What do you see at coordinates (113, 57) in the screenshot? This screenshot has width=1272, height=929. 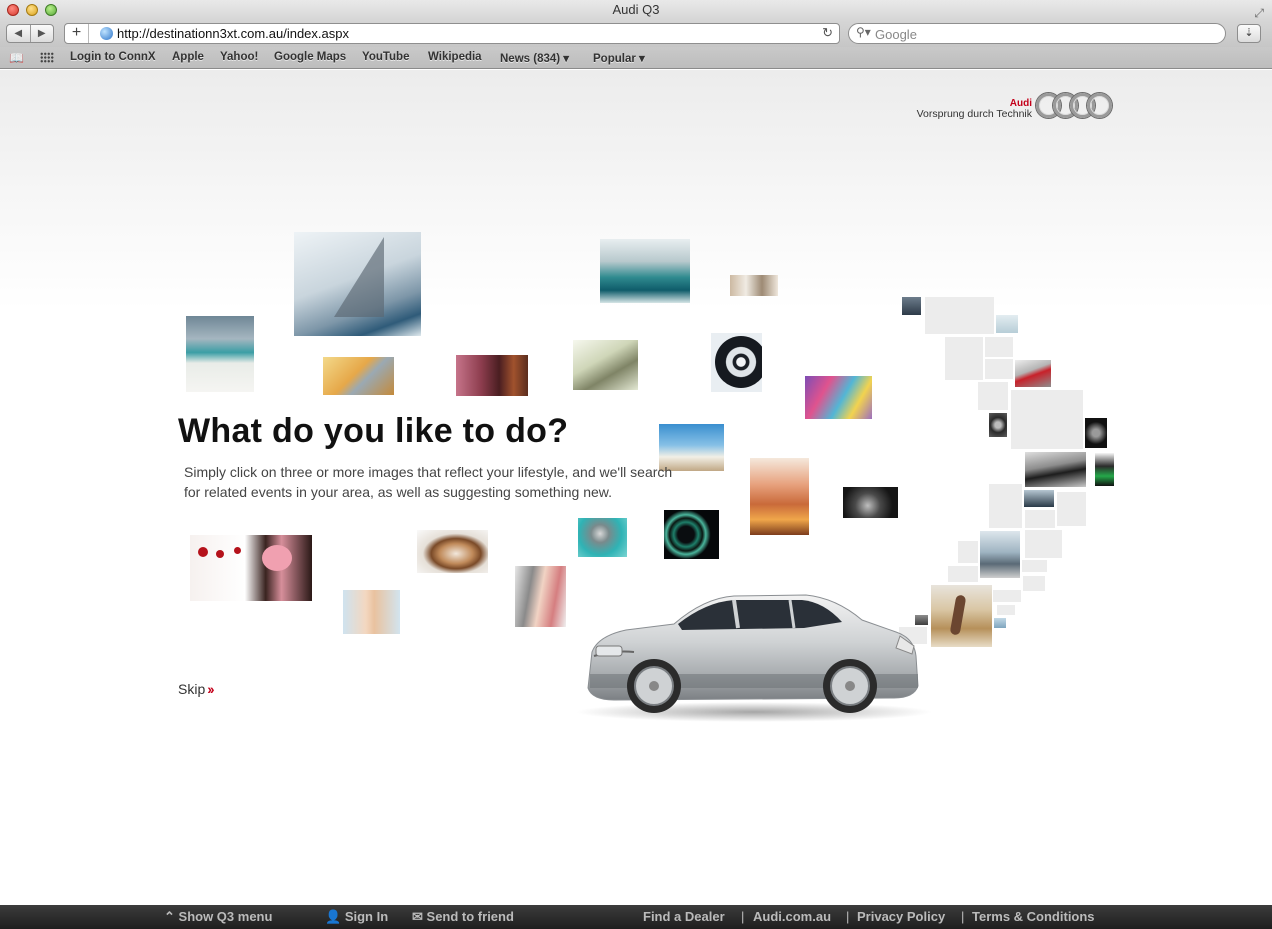 I see `bookmark-login-connx: Login to ConnX` at bounding box center [113, 57].